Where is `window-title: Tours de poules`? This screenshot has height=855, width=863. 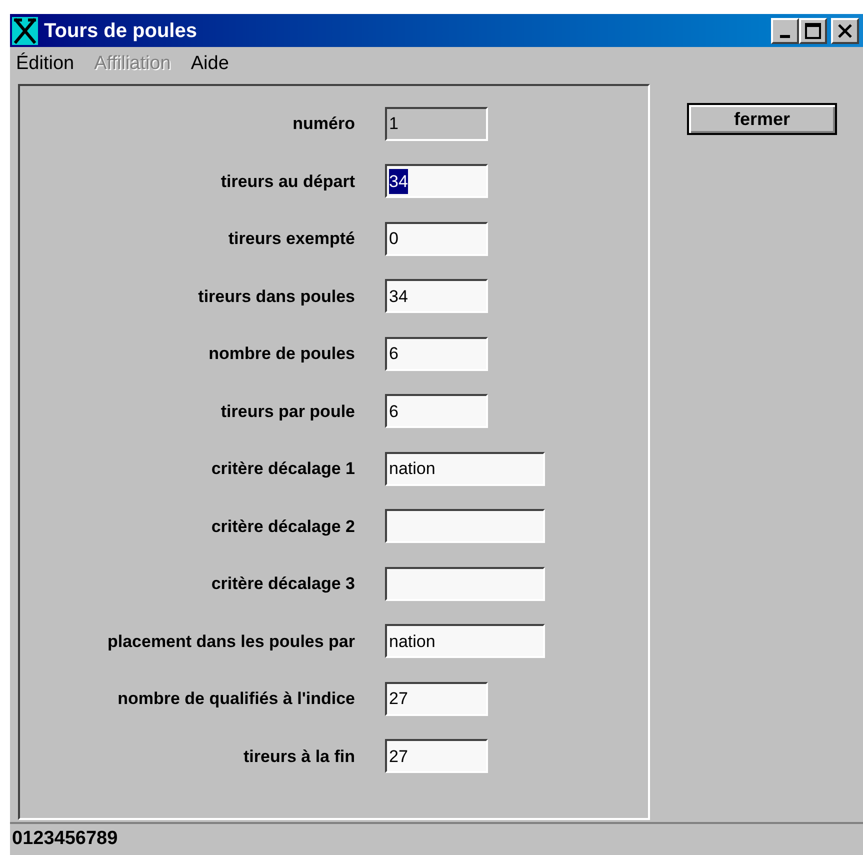 window-title: Tours de poules is located at coordinates (121, 31).